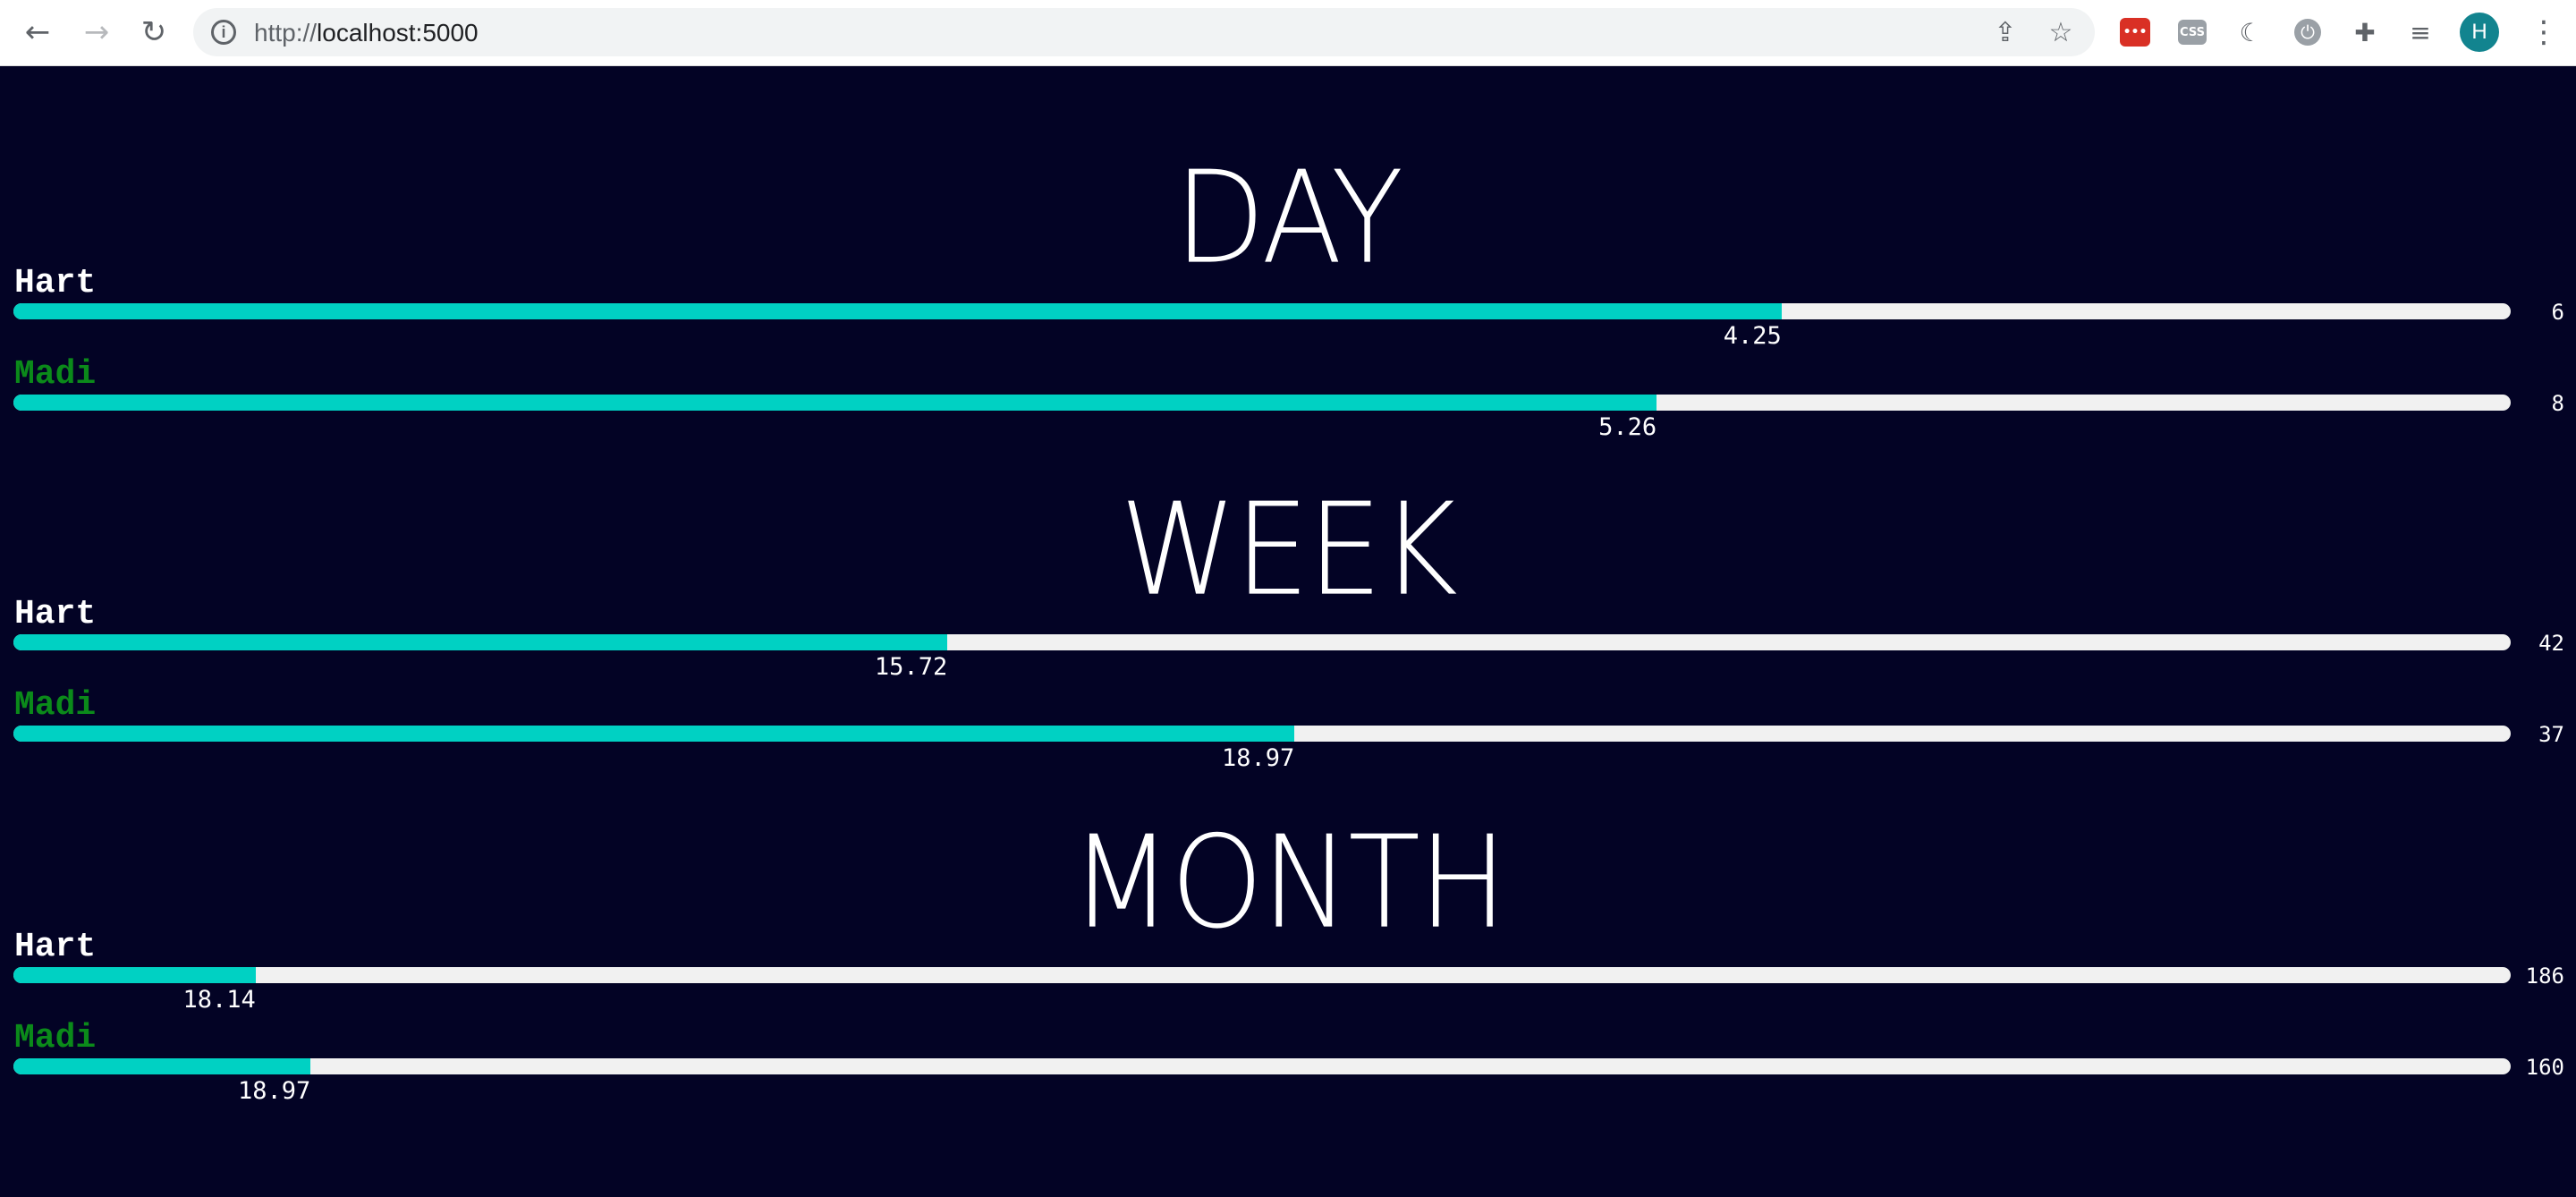  What do you see at coordinates (2365, 32) in the screenshot?
I see `puzzle-icon: ✚` at bounding box center [2365, 32].